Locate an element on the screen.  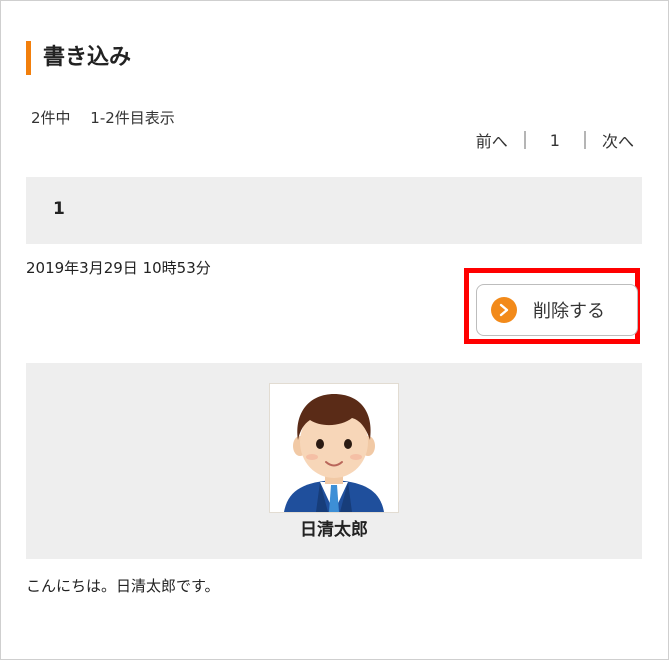
post-number-bar: 1 is located at coordinates (334, 210).